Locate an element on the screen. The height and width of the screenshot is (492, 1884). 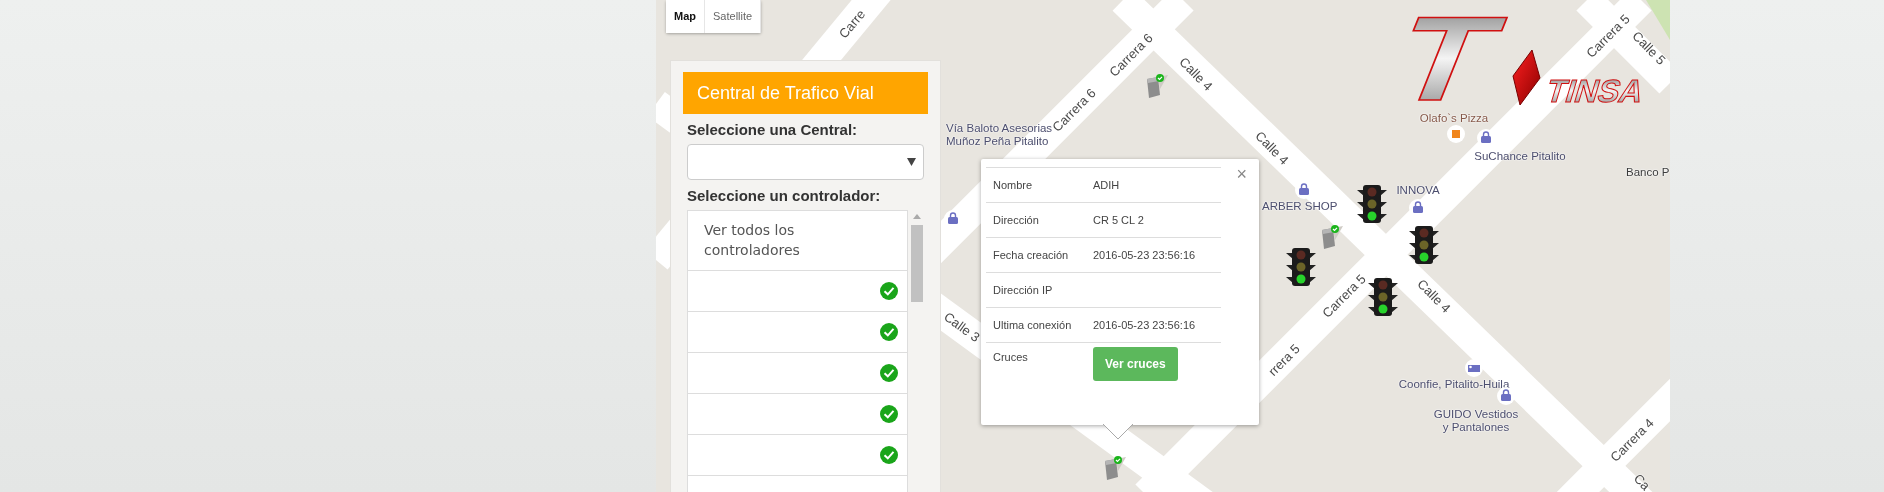
place-label: SuChance Pitalito is located at coordinates (1520, 157).